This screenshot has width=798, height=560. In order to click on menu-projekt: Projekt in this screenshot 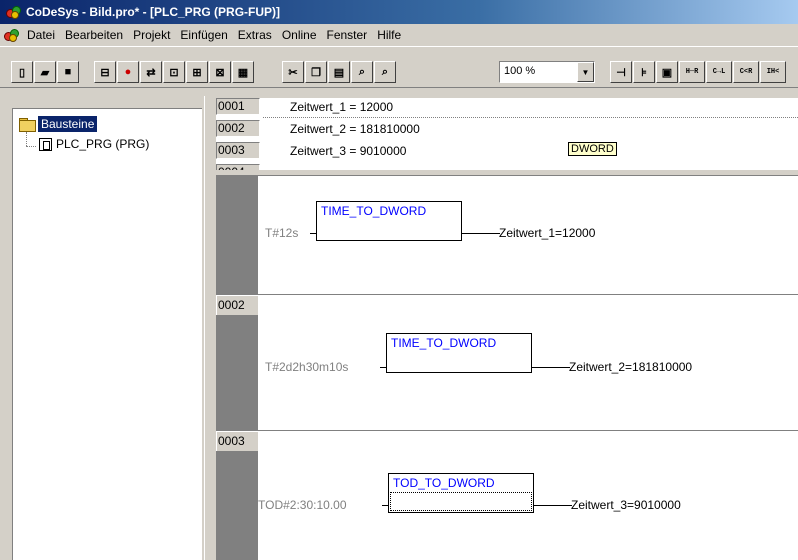, I will do `click(151, 35)`.